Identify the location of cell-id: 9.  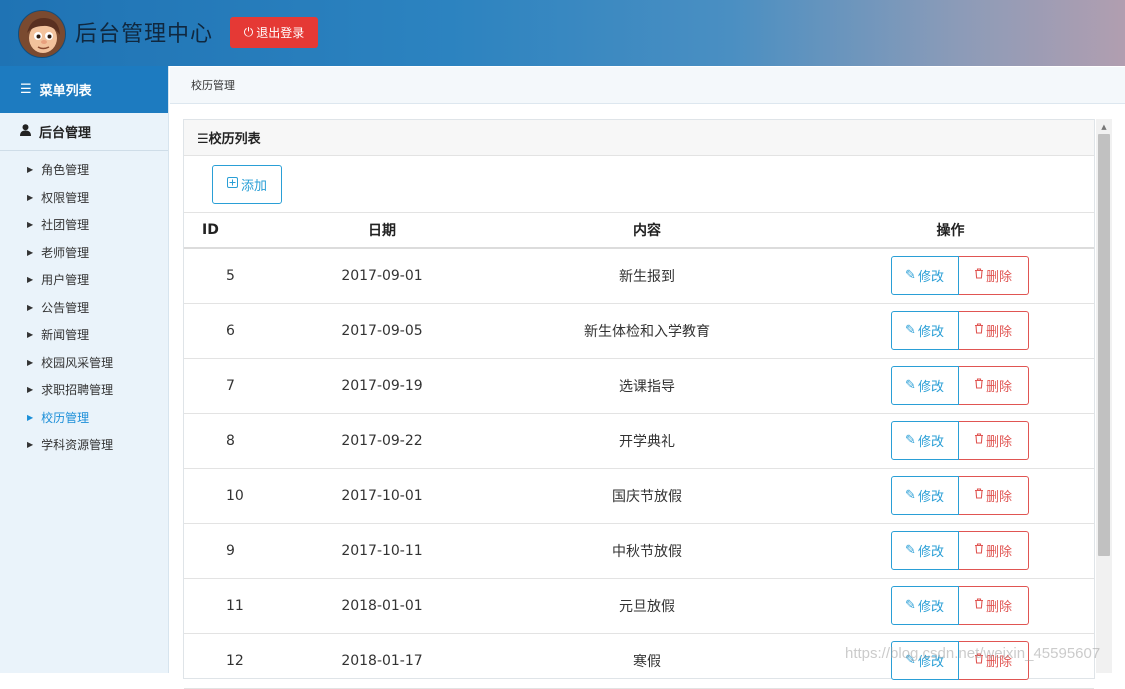
(230, 551).